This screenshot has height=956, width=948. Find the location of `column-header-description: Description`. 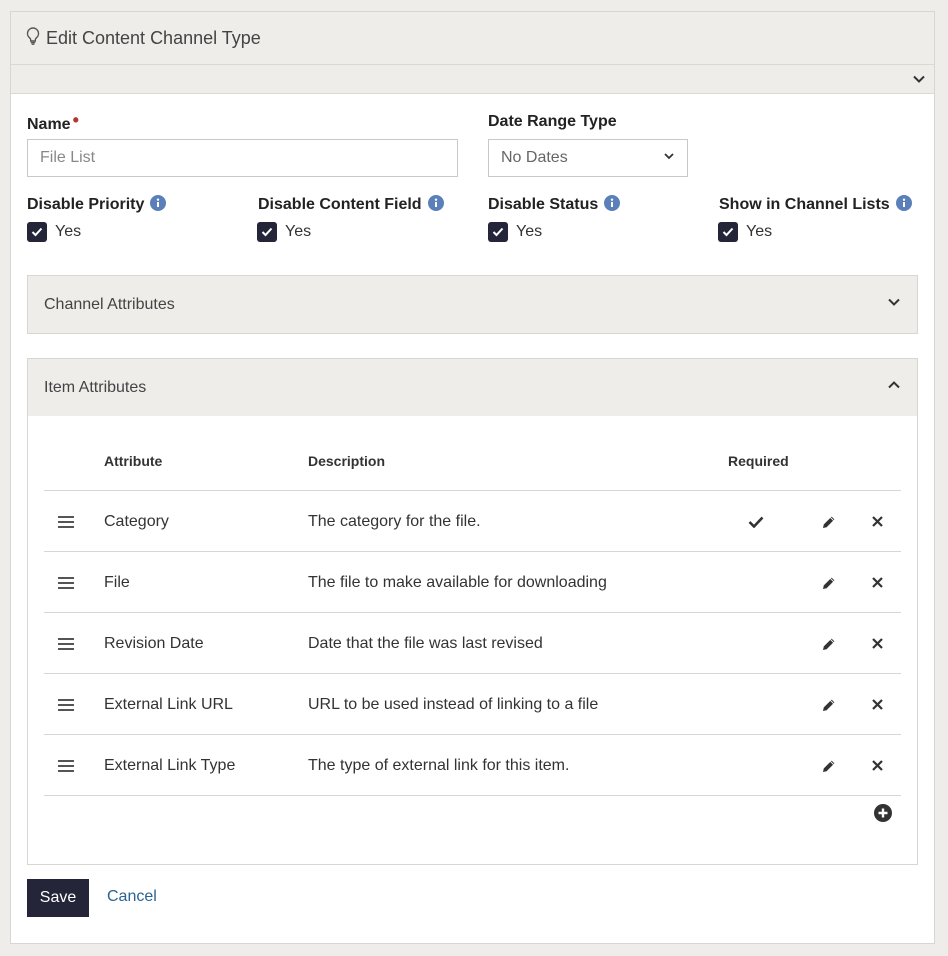

column-header-description: Description is located at coordinates (347, 461).